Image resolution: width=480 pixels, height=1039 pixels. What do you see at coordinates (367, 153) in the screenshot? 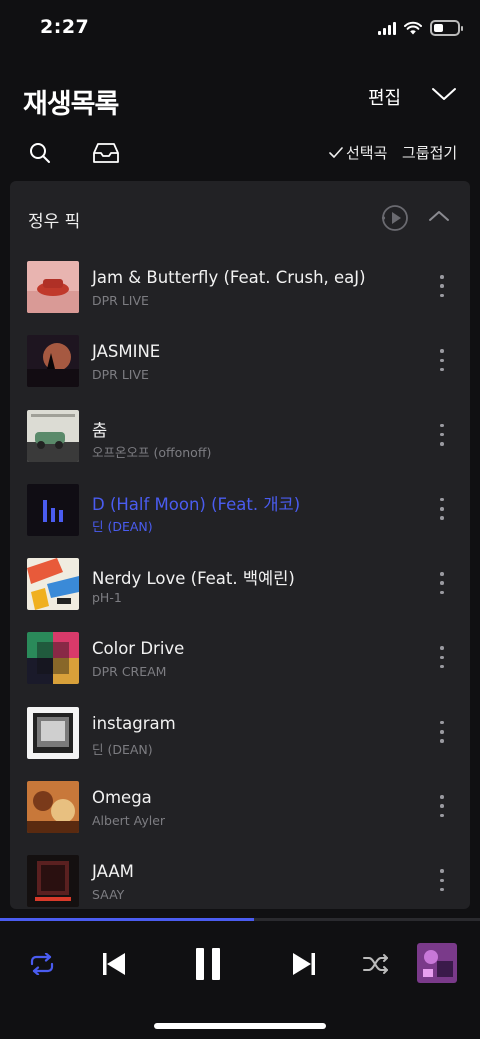
I see `select-tracks-label: 선택곡` at bounding box center [367, 153].